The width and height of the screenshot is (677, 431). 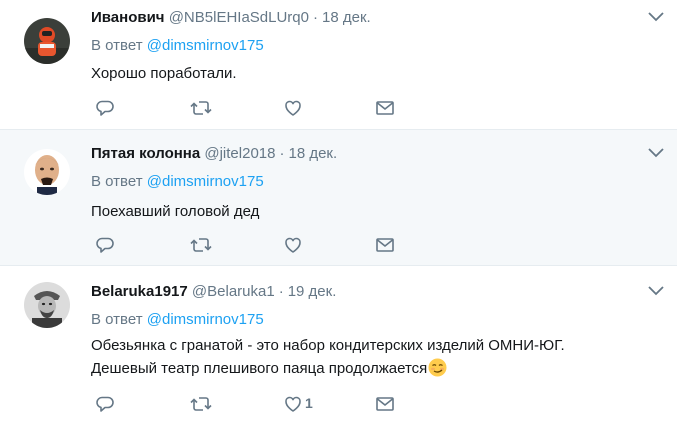 What do you see at coordinates (233, 291) in the screenshot?
I see `username: @Belaruka1` at bounding box center [233, 291].